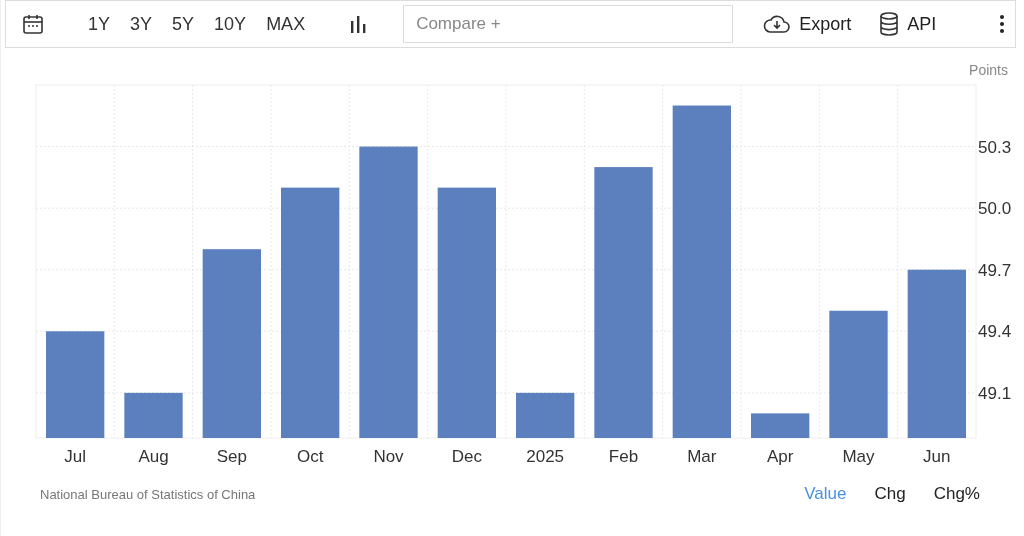 The height and width of the screenshot is (536, 1024). I want to click on x-axis-label: Jul, so click(75, 456).